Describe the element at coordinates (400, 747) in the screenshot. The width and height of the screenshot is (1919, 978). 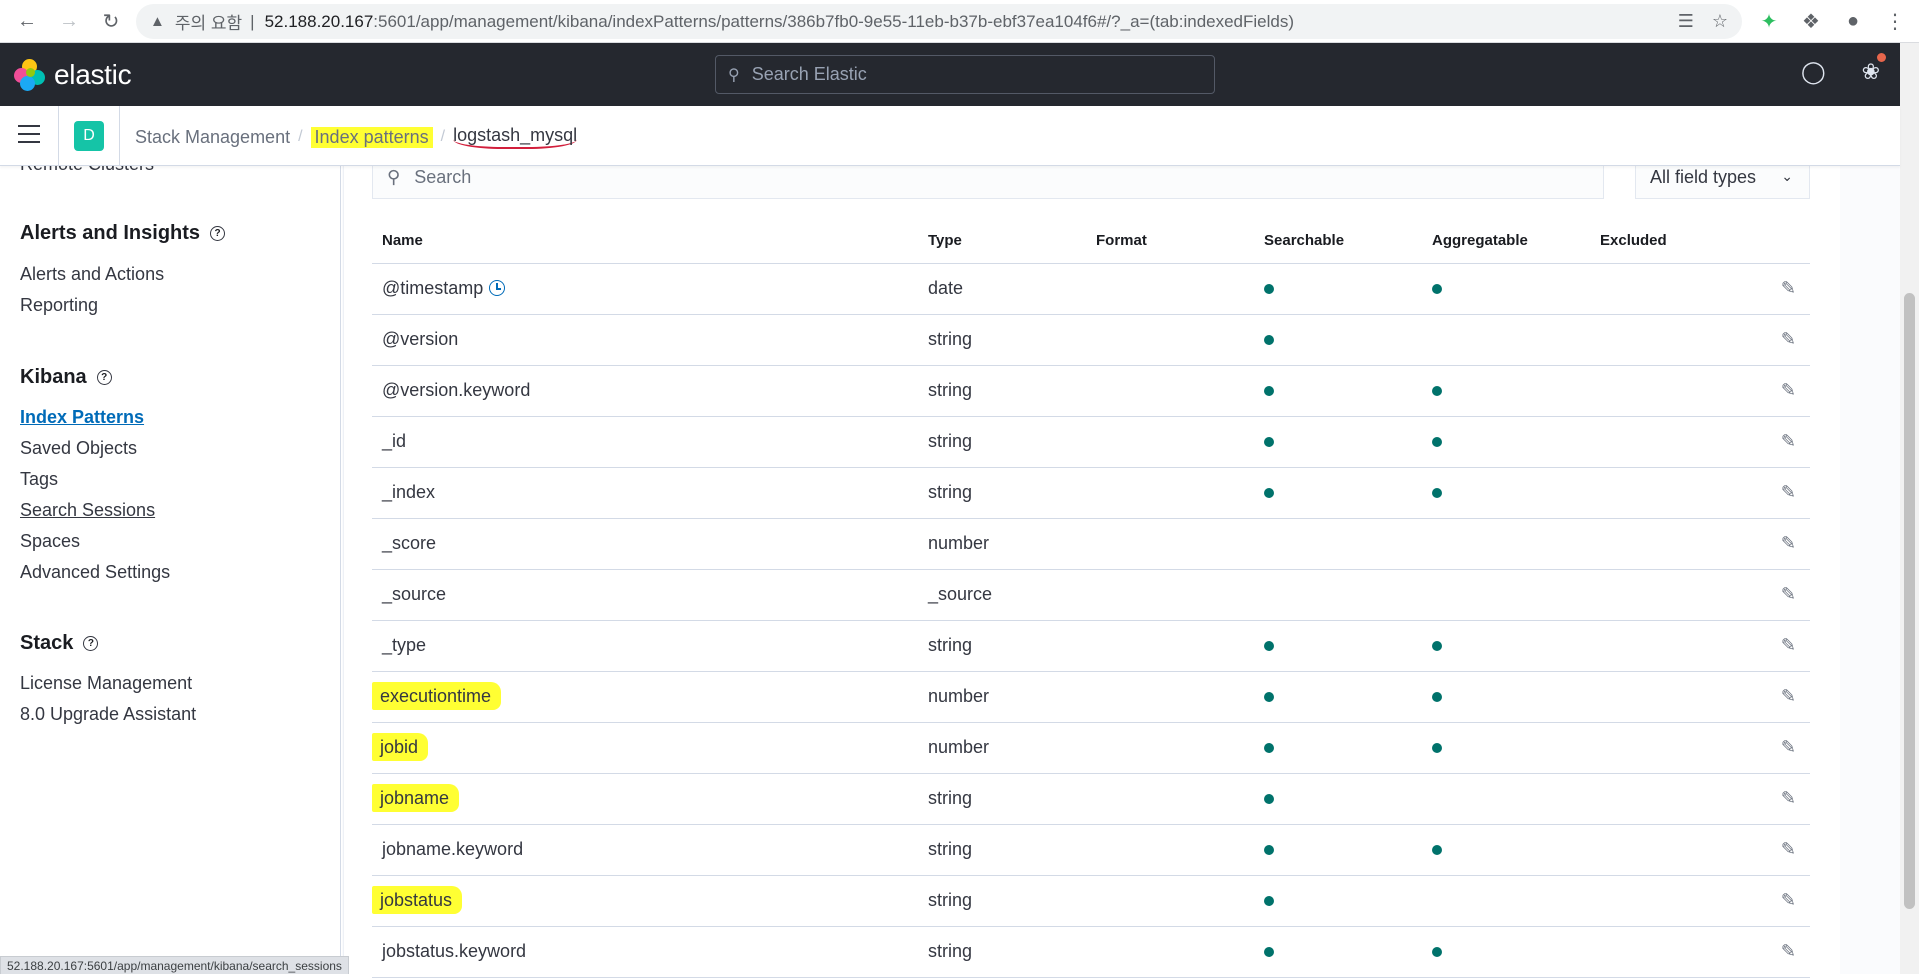
I see `field-name: jobid` at that location.